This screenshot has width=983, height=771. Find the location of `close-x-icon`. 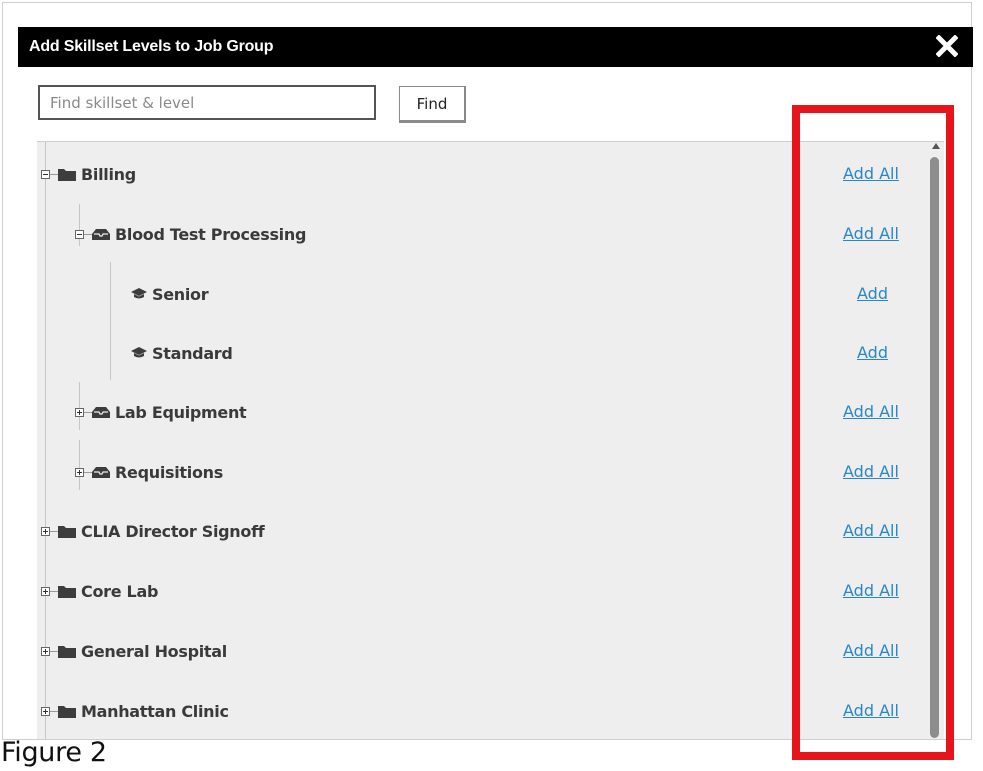

close-x-icon is located at coordinates (947, 46).